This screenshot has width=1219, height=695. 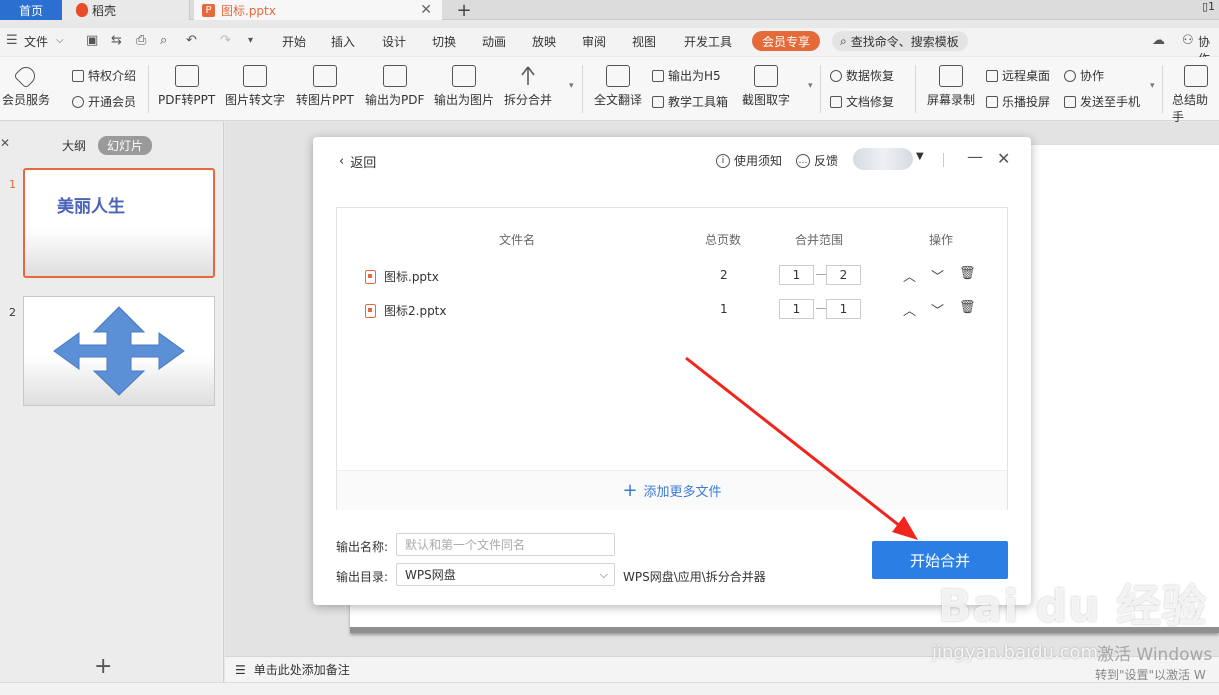 I want to click on add-more-files-button: + 添加更多文件, so click(x=672, y=490).